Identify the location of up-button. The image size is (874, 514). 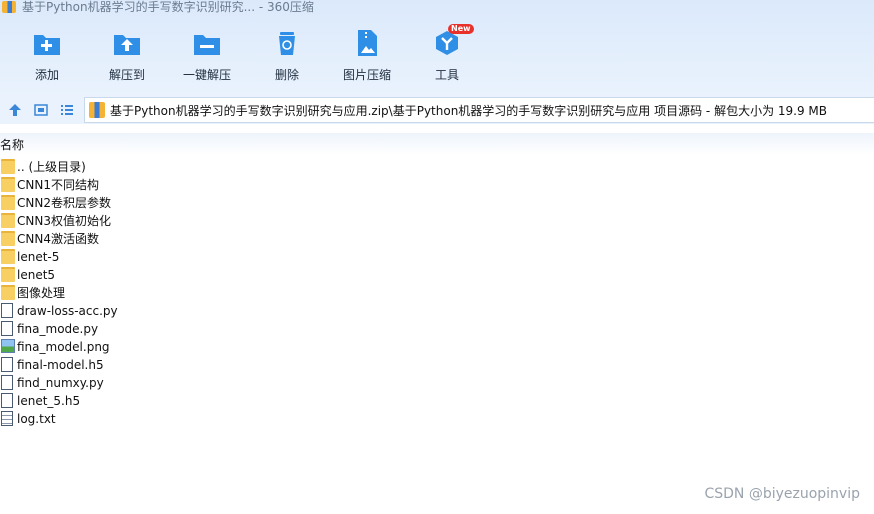
(15, 110).